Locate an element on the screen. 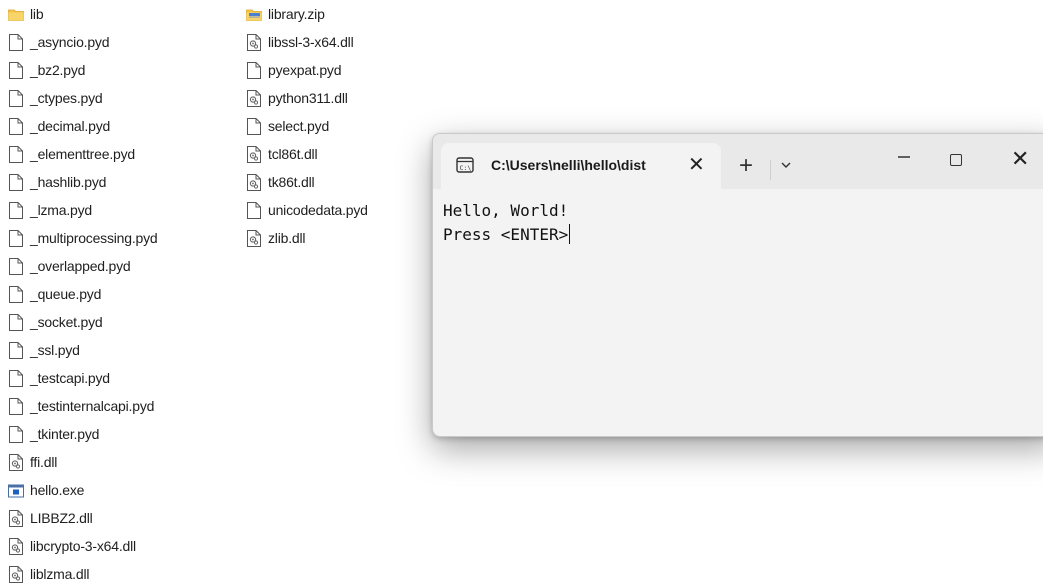 The height and width of the screenshot is (584, 1043). file-item-elementtree-pyd: _elementtree.pyd is located at coordinates (83, 154).